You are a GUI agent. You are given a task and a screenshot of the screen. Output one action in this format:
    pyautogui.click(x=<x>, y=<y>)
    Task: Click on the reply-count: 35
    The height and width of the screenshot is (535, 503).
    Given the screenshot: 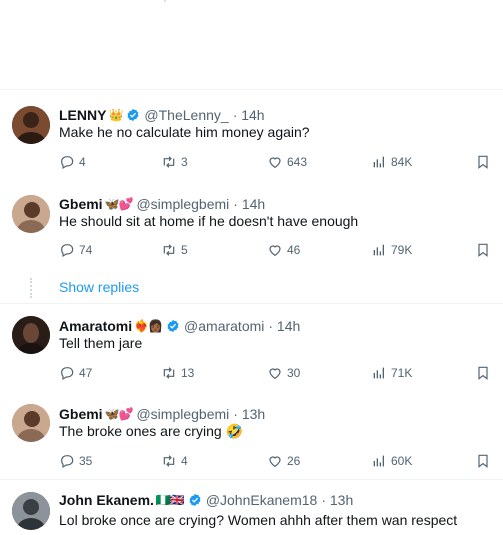 What is the action you would take?
    pyautogui.click(x=86, y=461)
    